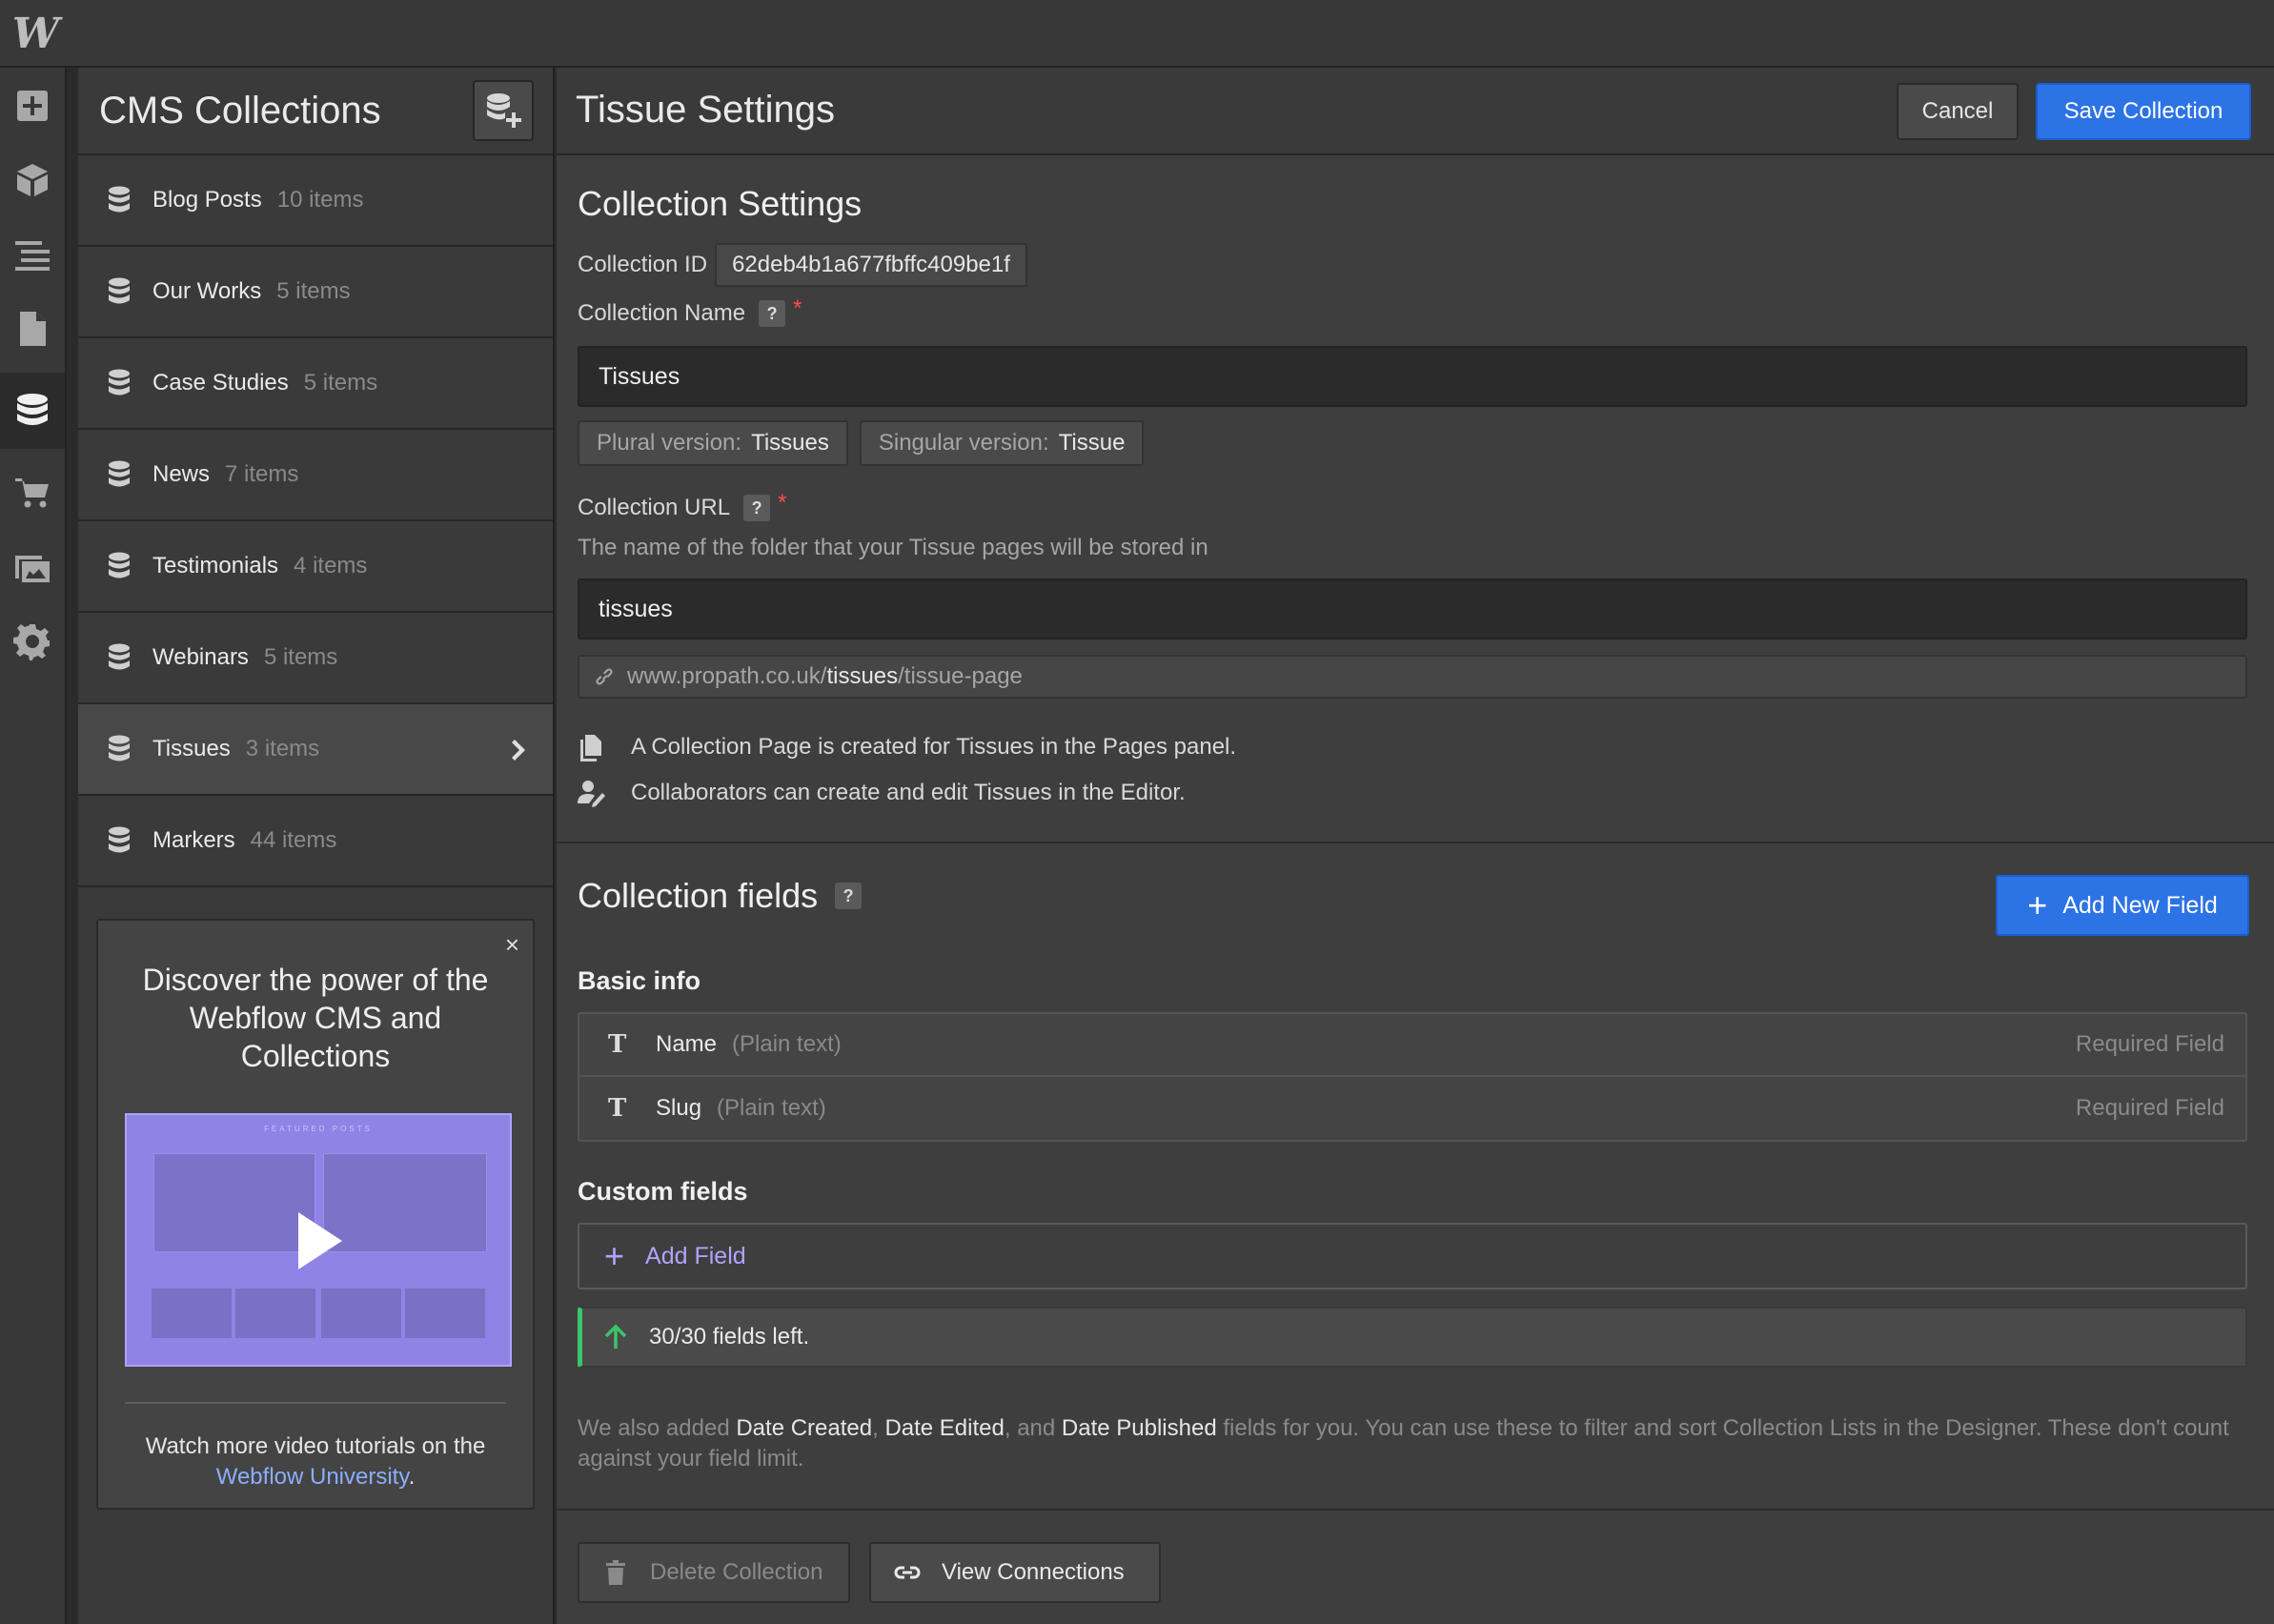  I want to click on panel-header: CMS Collections, so click(316, 111).